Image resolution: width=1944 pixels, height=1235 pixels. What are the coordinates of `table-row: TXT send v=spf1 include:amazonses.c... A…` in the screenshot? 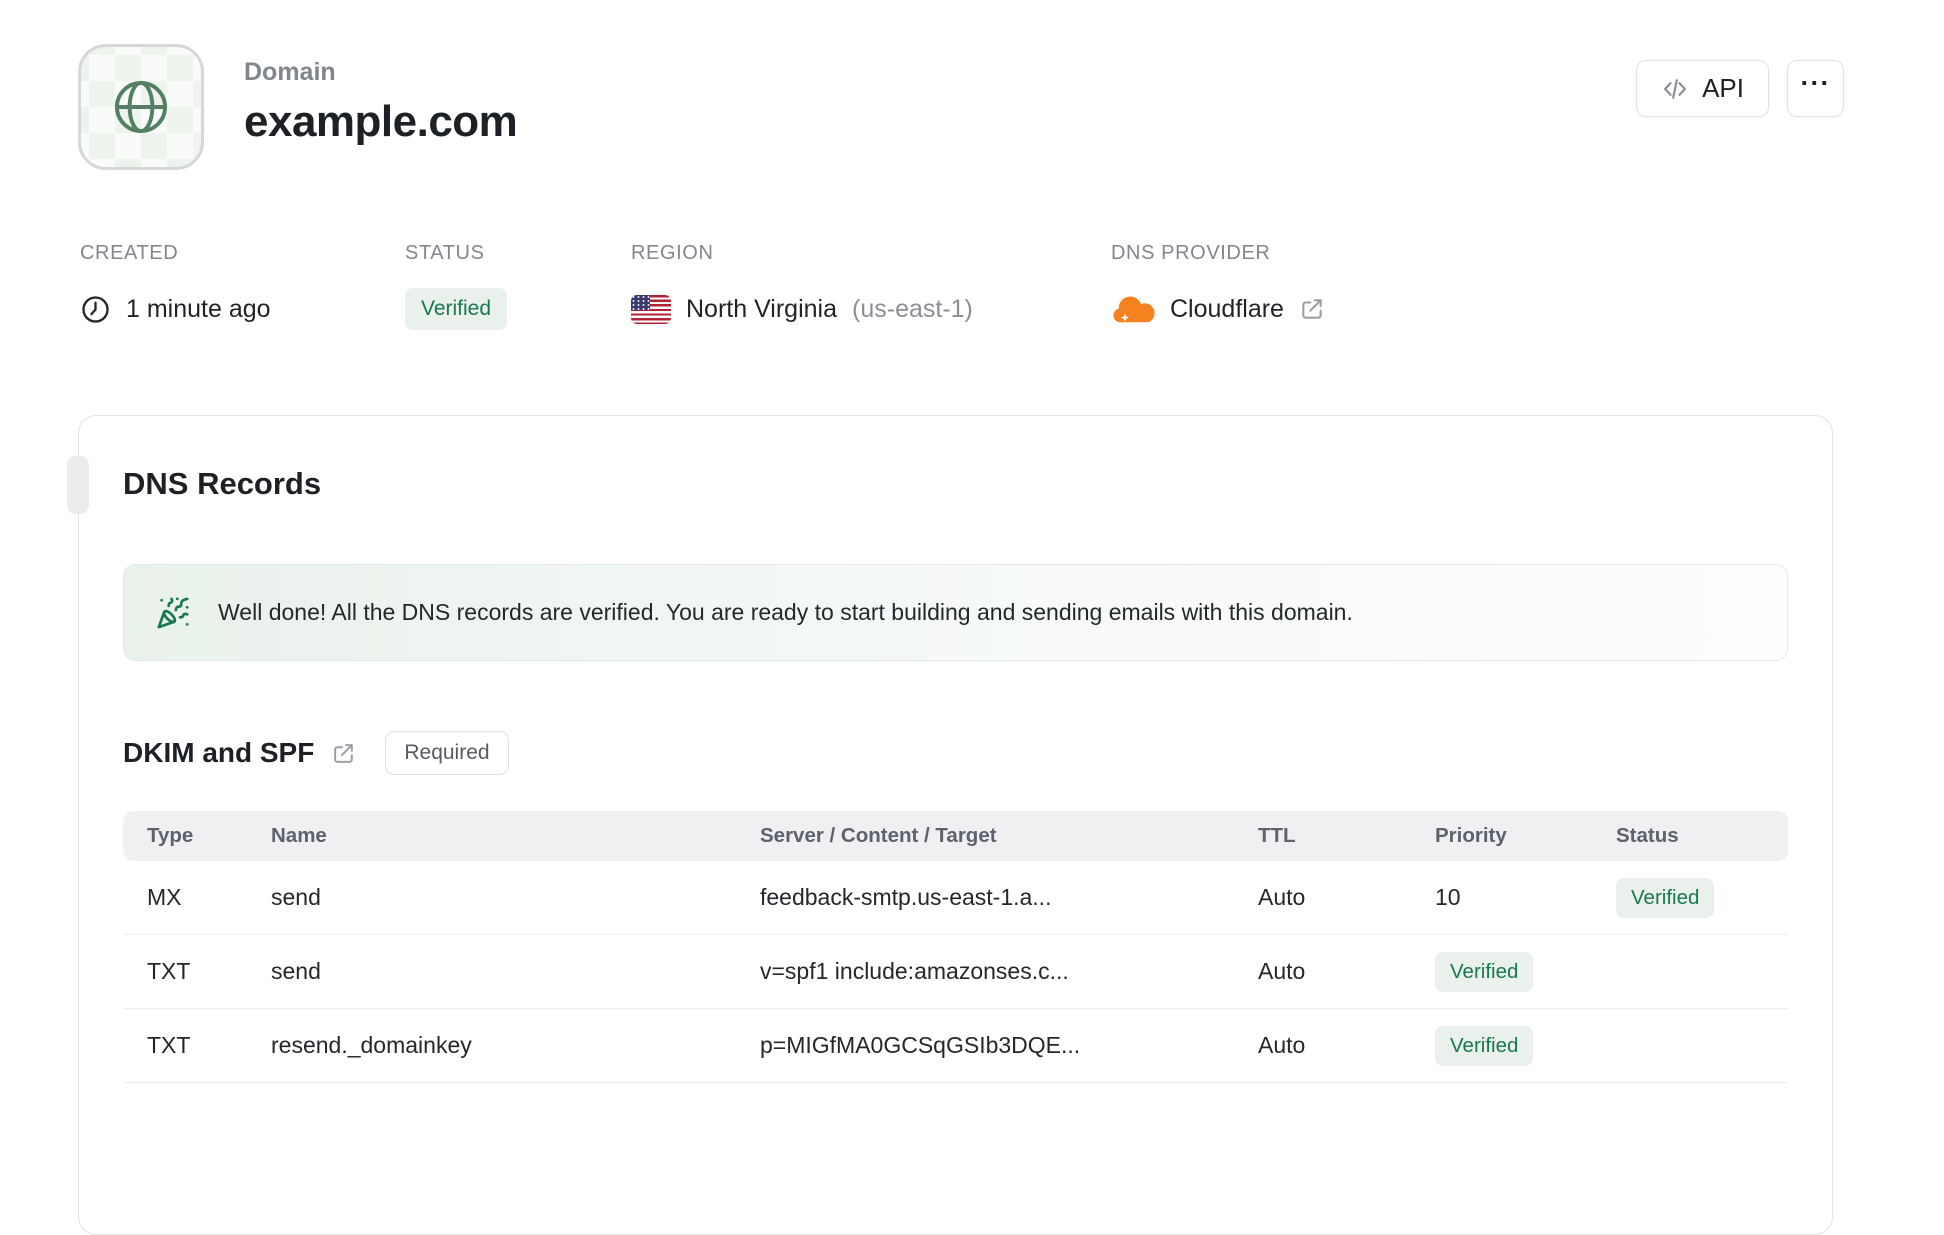 It's located at (955, 972).